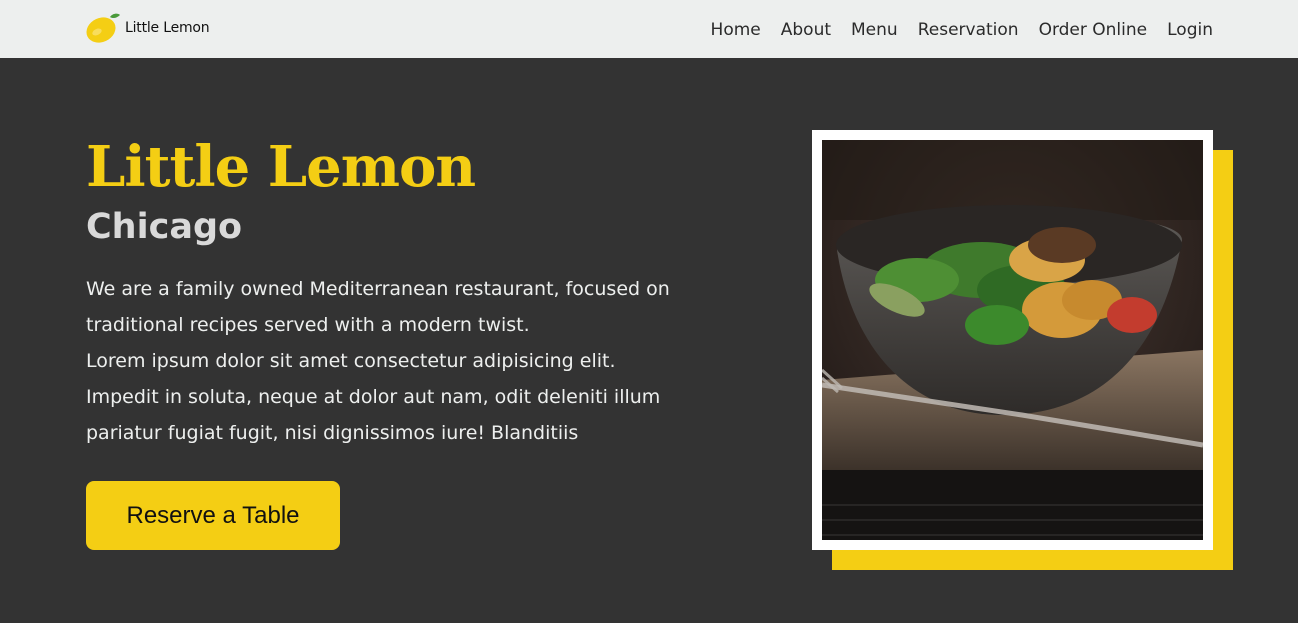  Describe the element at coordinates (1093, 29) in the screenshot. I see `nav-link-order-online: Order Online` at that location.